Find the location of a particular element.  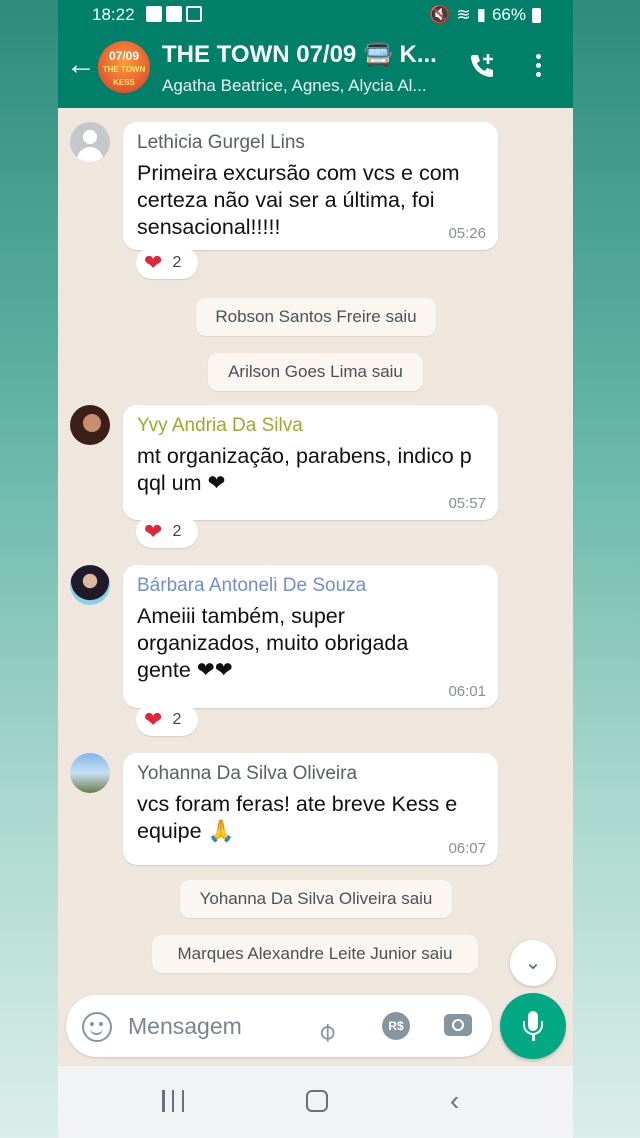

system-nav-bar: ‹ is located at coordinates (315, 1102).